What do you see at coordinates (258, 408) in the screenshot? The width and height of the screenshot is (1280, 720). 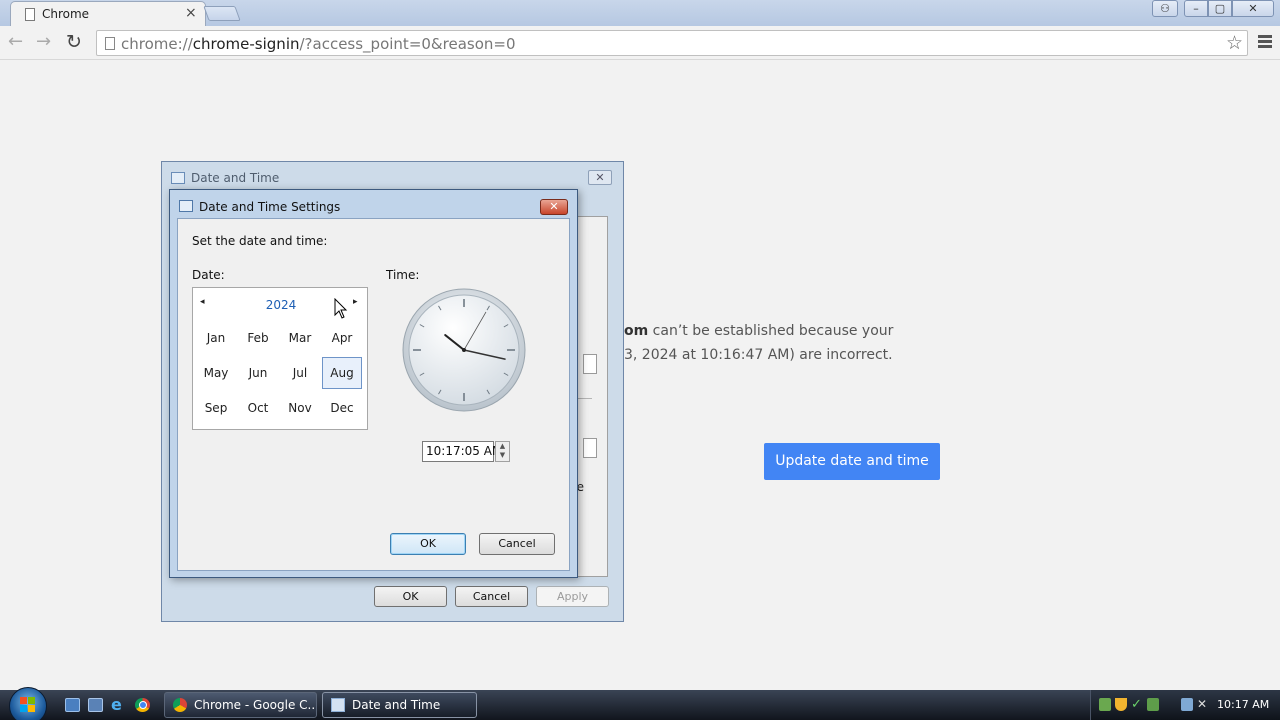 I see `month-cell: Oct` at bounding box center [258, 408].